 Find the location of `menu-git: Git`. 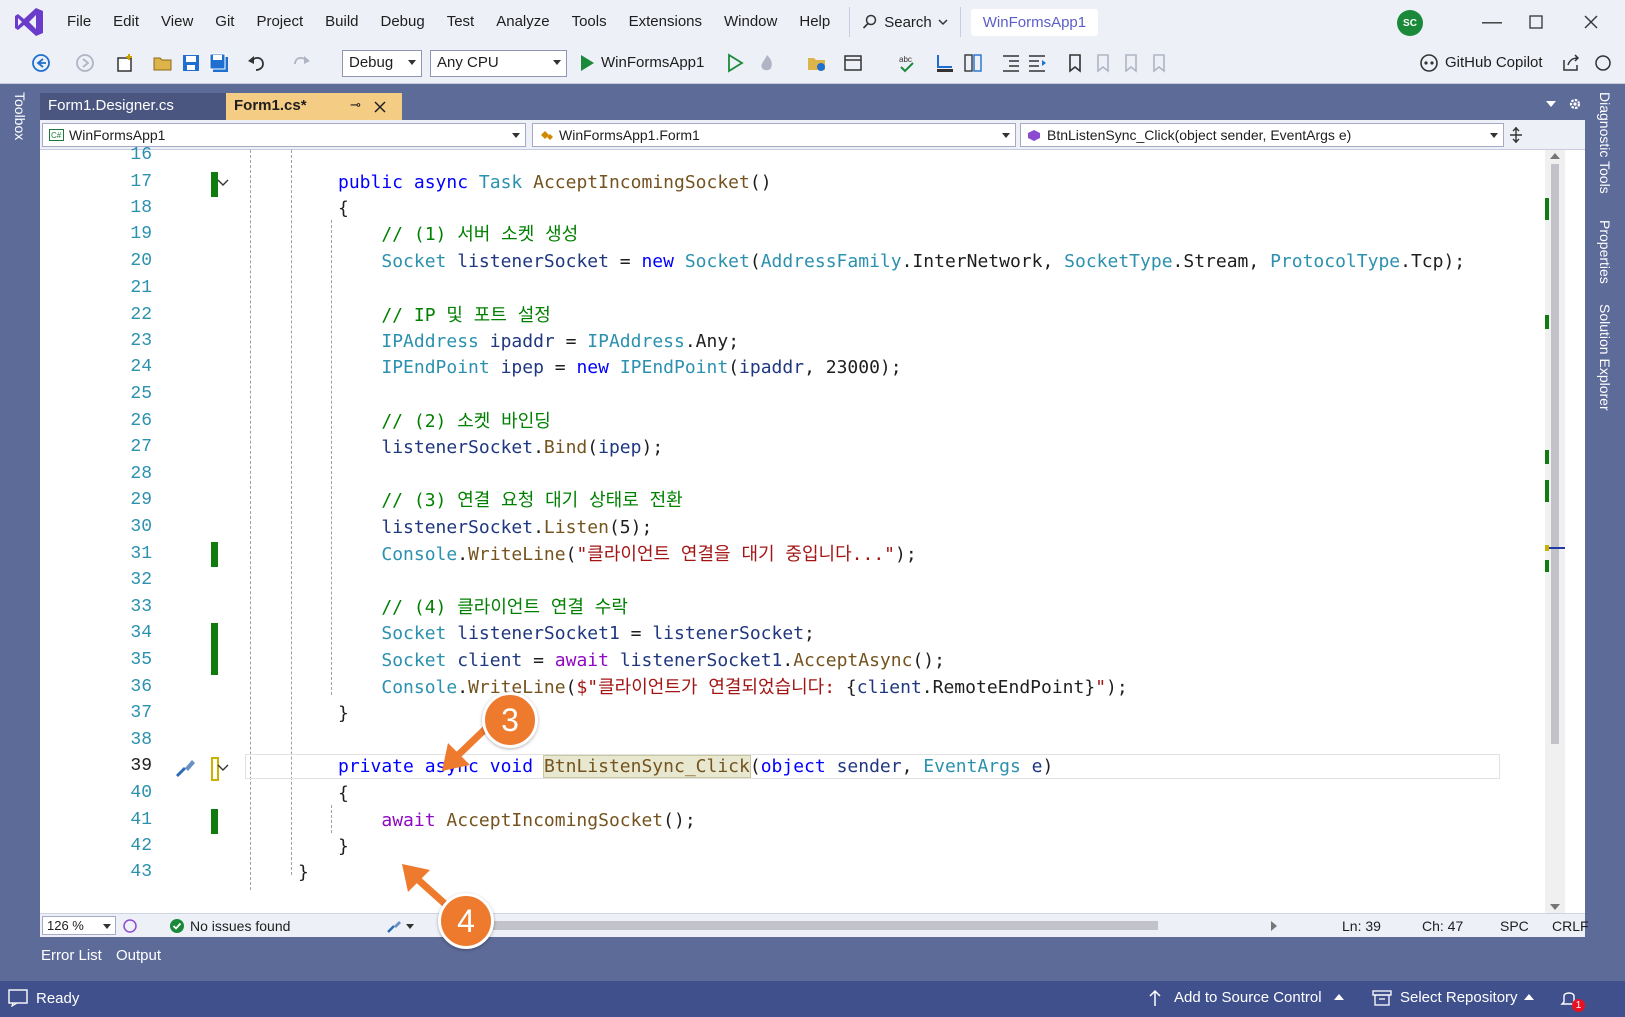

menu-git: Git is located at coordinates (224, 22).